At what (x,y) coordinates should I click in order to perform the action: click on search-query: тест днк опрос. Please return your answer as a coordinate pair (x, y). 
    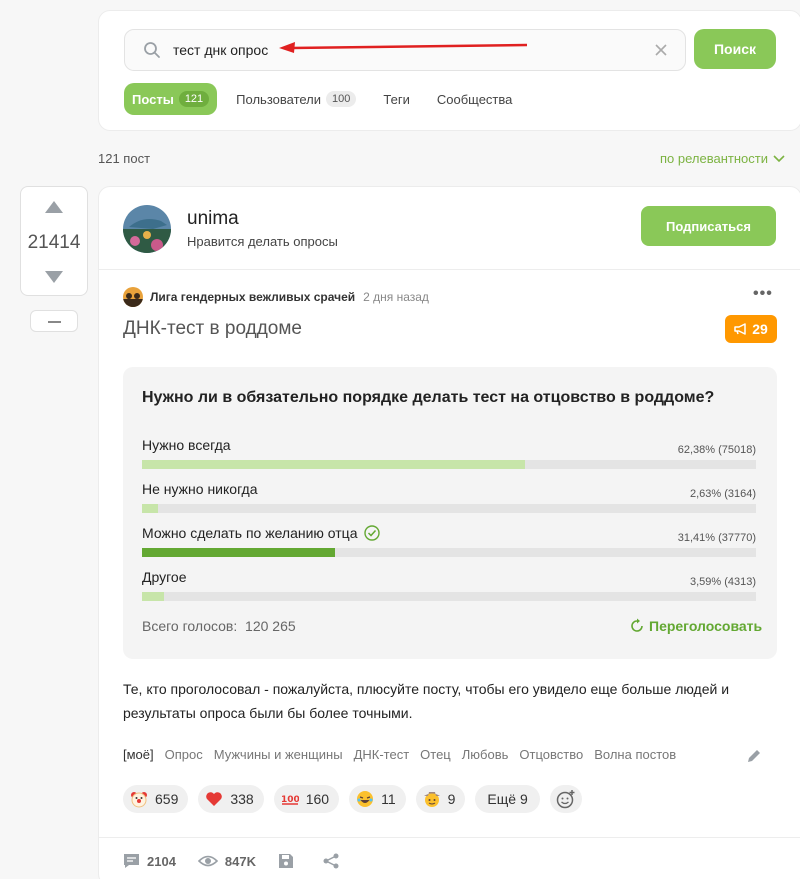
    Looking at the image, I should click on (221, 50).